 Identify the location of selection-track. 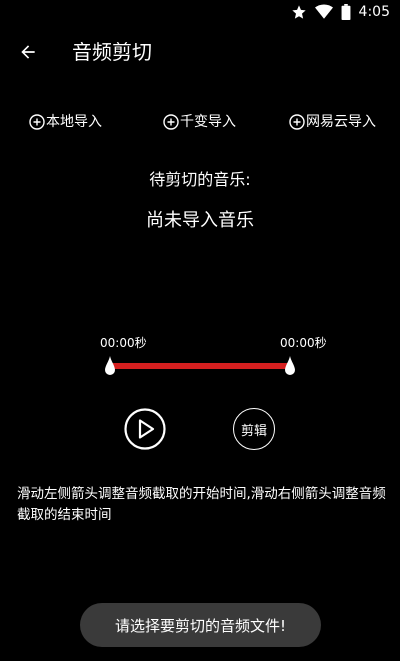
(200, 366).